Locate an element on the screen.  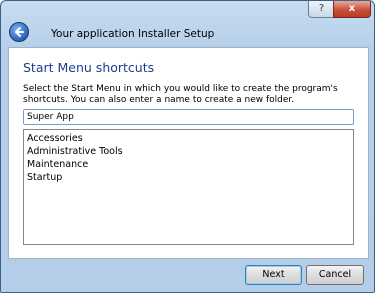
folder-item-maintenance: Maintenance is located at coordinates (188, 164).